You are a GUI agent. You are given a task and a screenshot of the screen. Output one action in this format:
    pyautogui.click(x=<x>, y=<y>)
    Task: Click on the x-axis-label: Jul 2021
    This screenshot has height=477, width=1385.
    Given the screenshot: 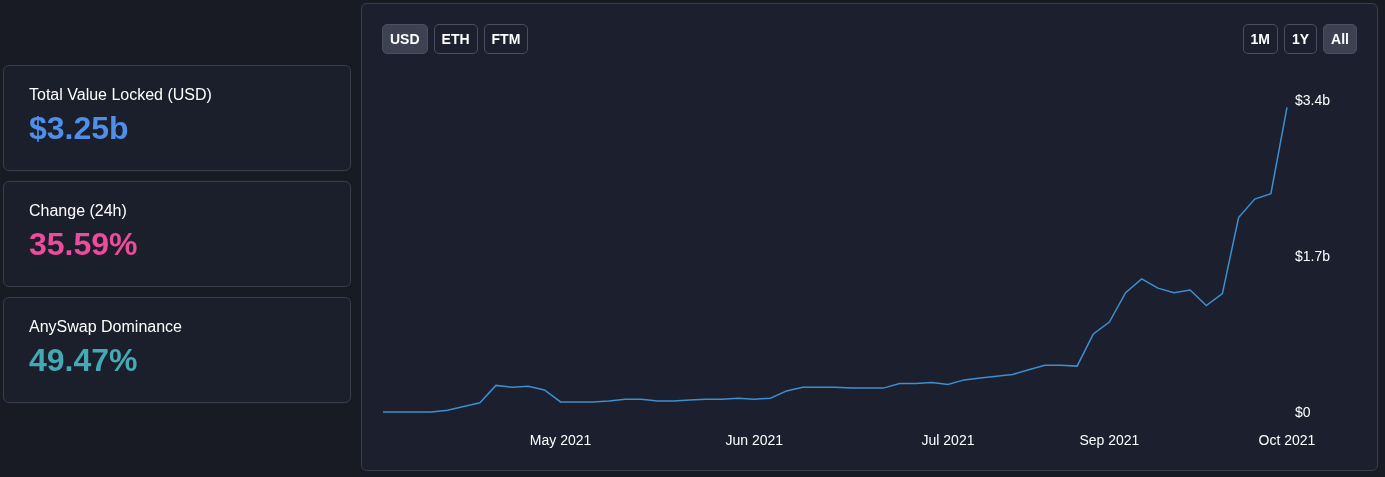 What is the action you would take?
    pyautogui.click(x=948, y=440)
    